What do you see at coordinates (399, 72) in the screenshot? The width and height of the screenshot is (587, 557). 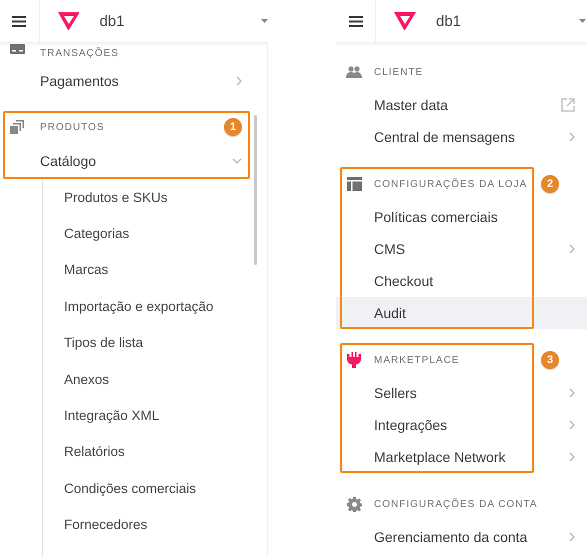 I see `section-heading: CLIENTE` at bounding box center [399, 72].